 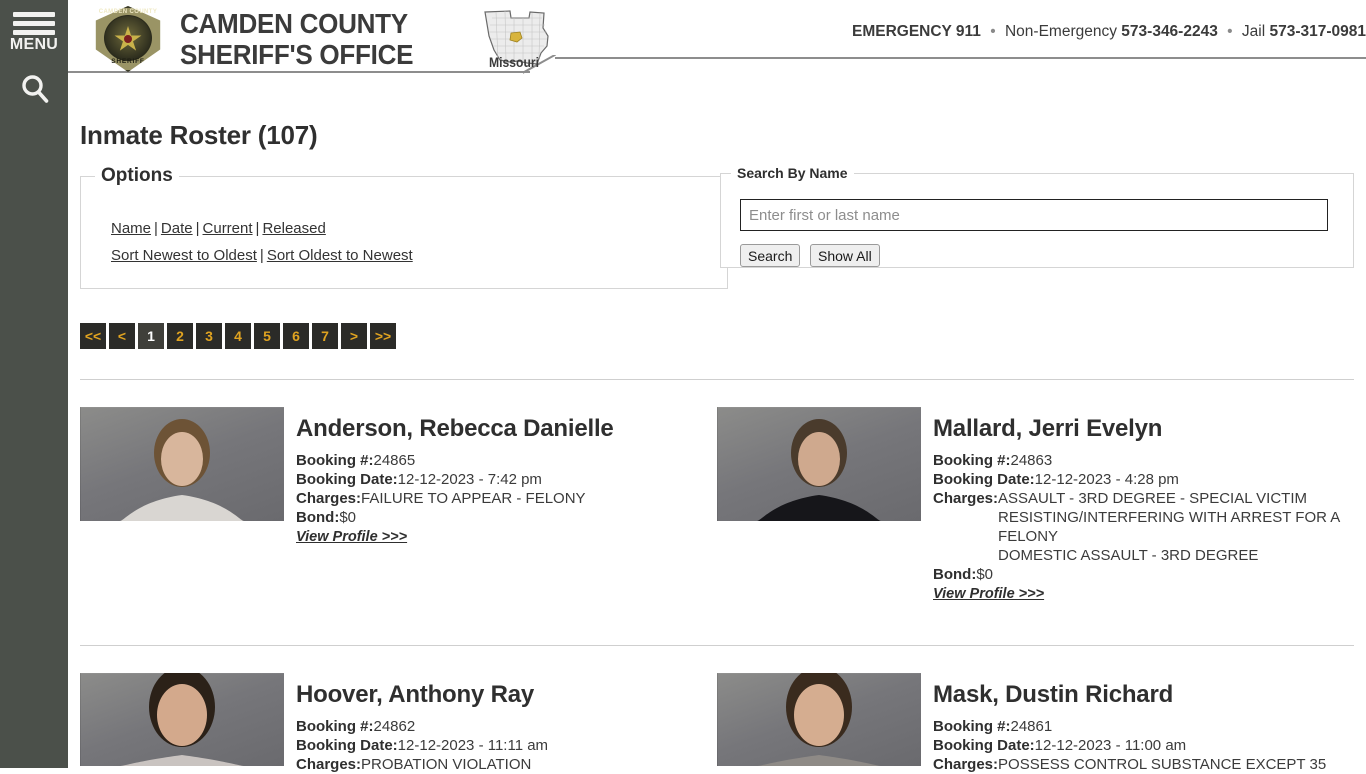 I want to click on header-rule-right, so click(x=960, y=58).